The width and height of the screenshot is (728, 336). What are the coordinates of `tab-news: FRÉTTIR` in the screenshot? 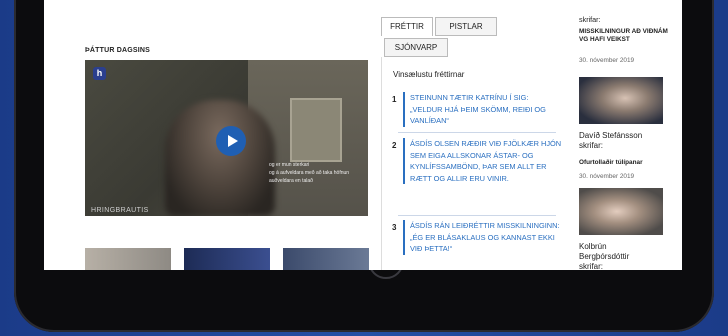 It's located at (407, 26).